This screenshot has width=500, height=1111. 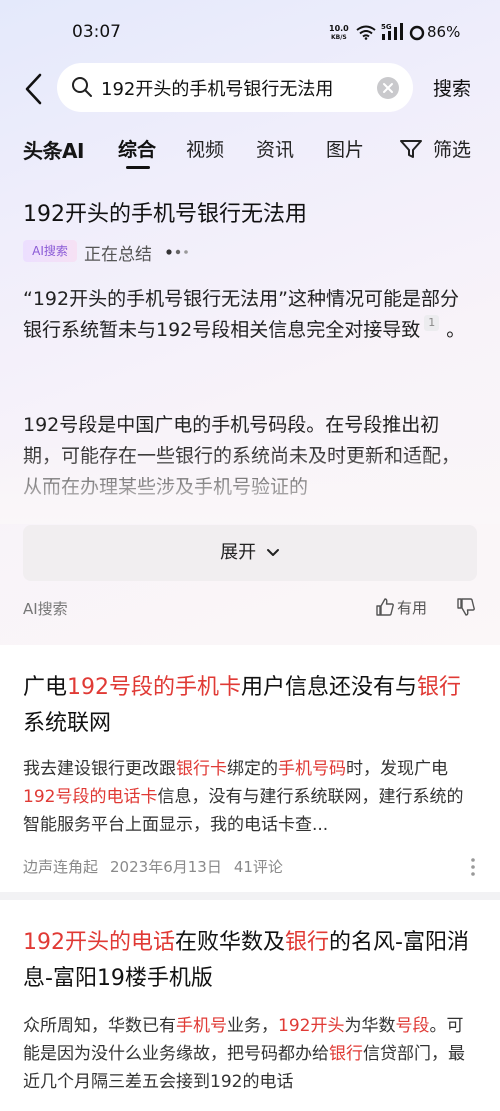 What do you see at coordinates (345, 148) in the screenshot?
I see `tab-images: 图片` at bounding box center [345, 148].